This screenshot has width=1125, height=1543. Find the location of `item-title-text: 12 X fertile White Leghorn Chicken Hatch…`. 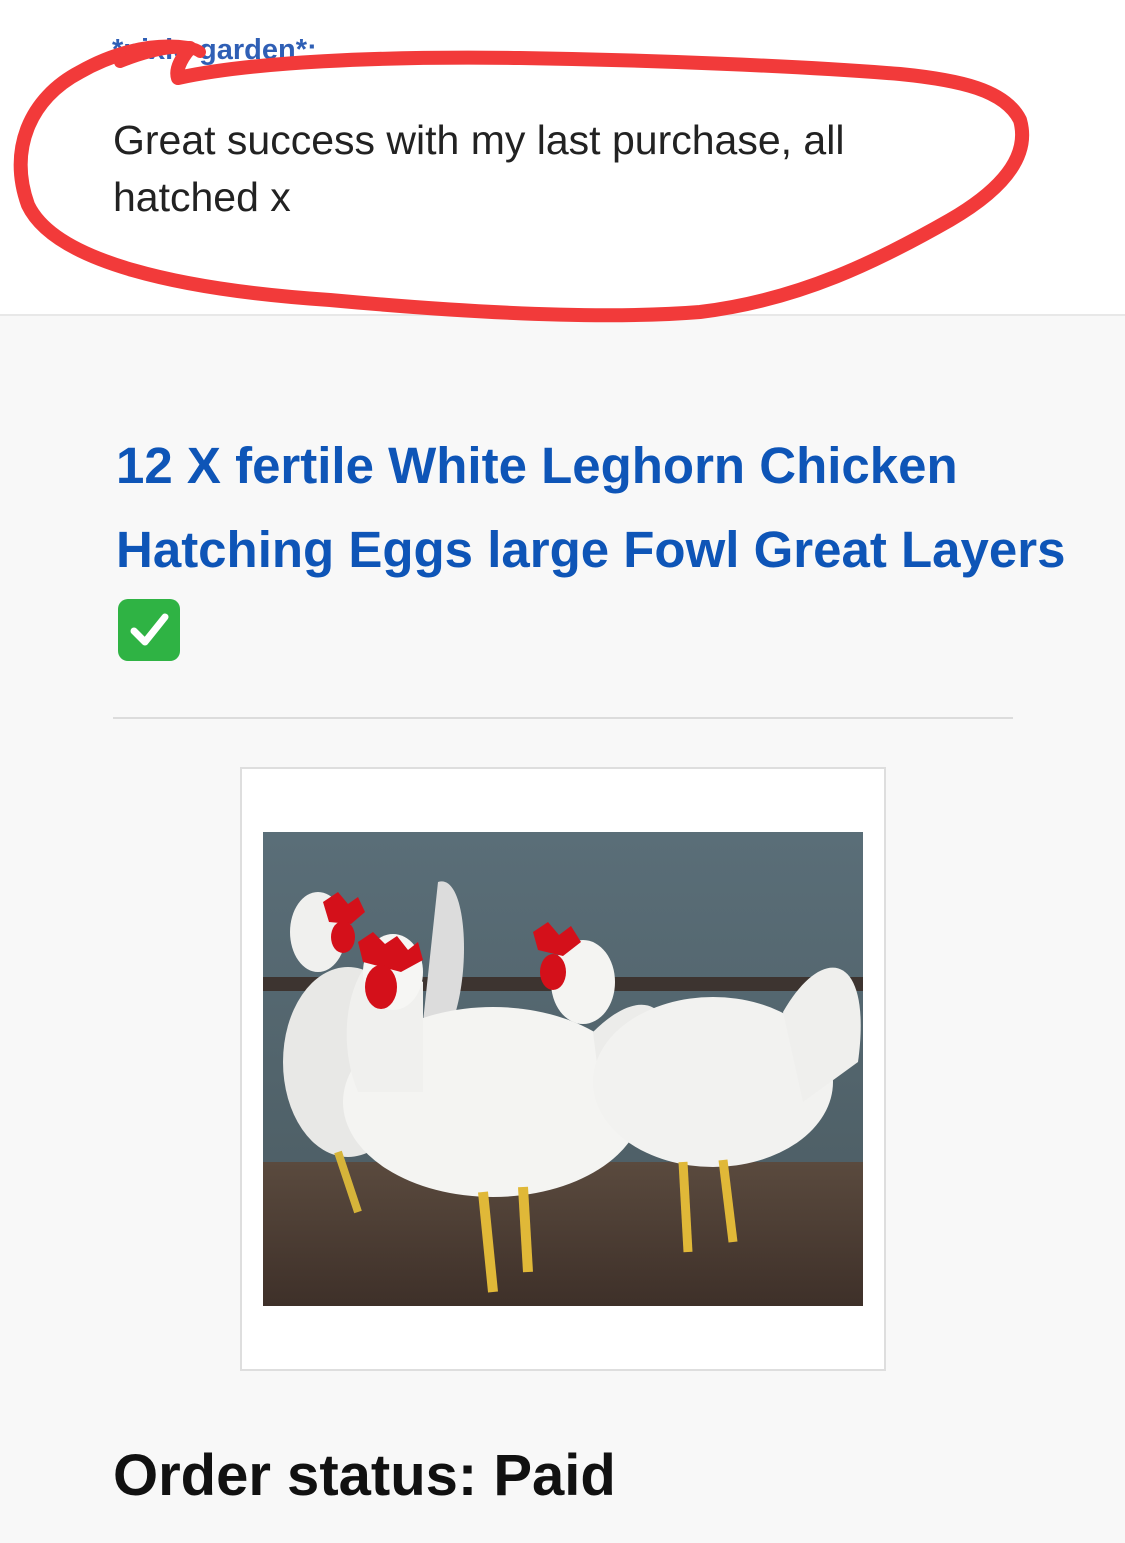

item-title-text: 12 X fertile White Leghorn Chicken Hatch… is located at coordinates (591, 507).